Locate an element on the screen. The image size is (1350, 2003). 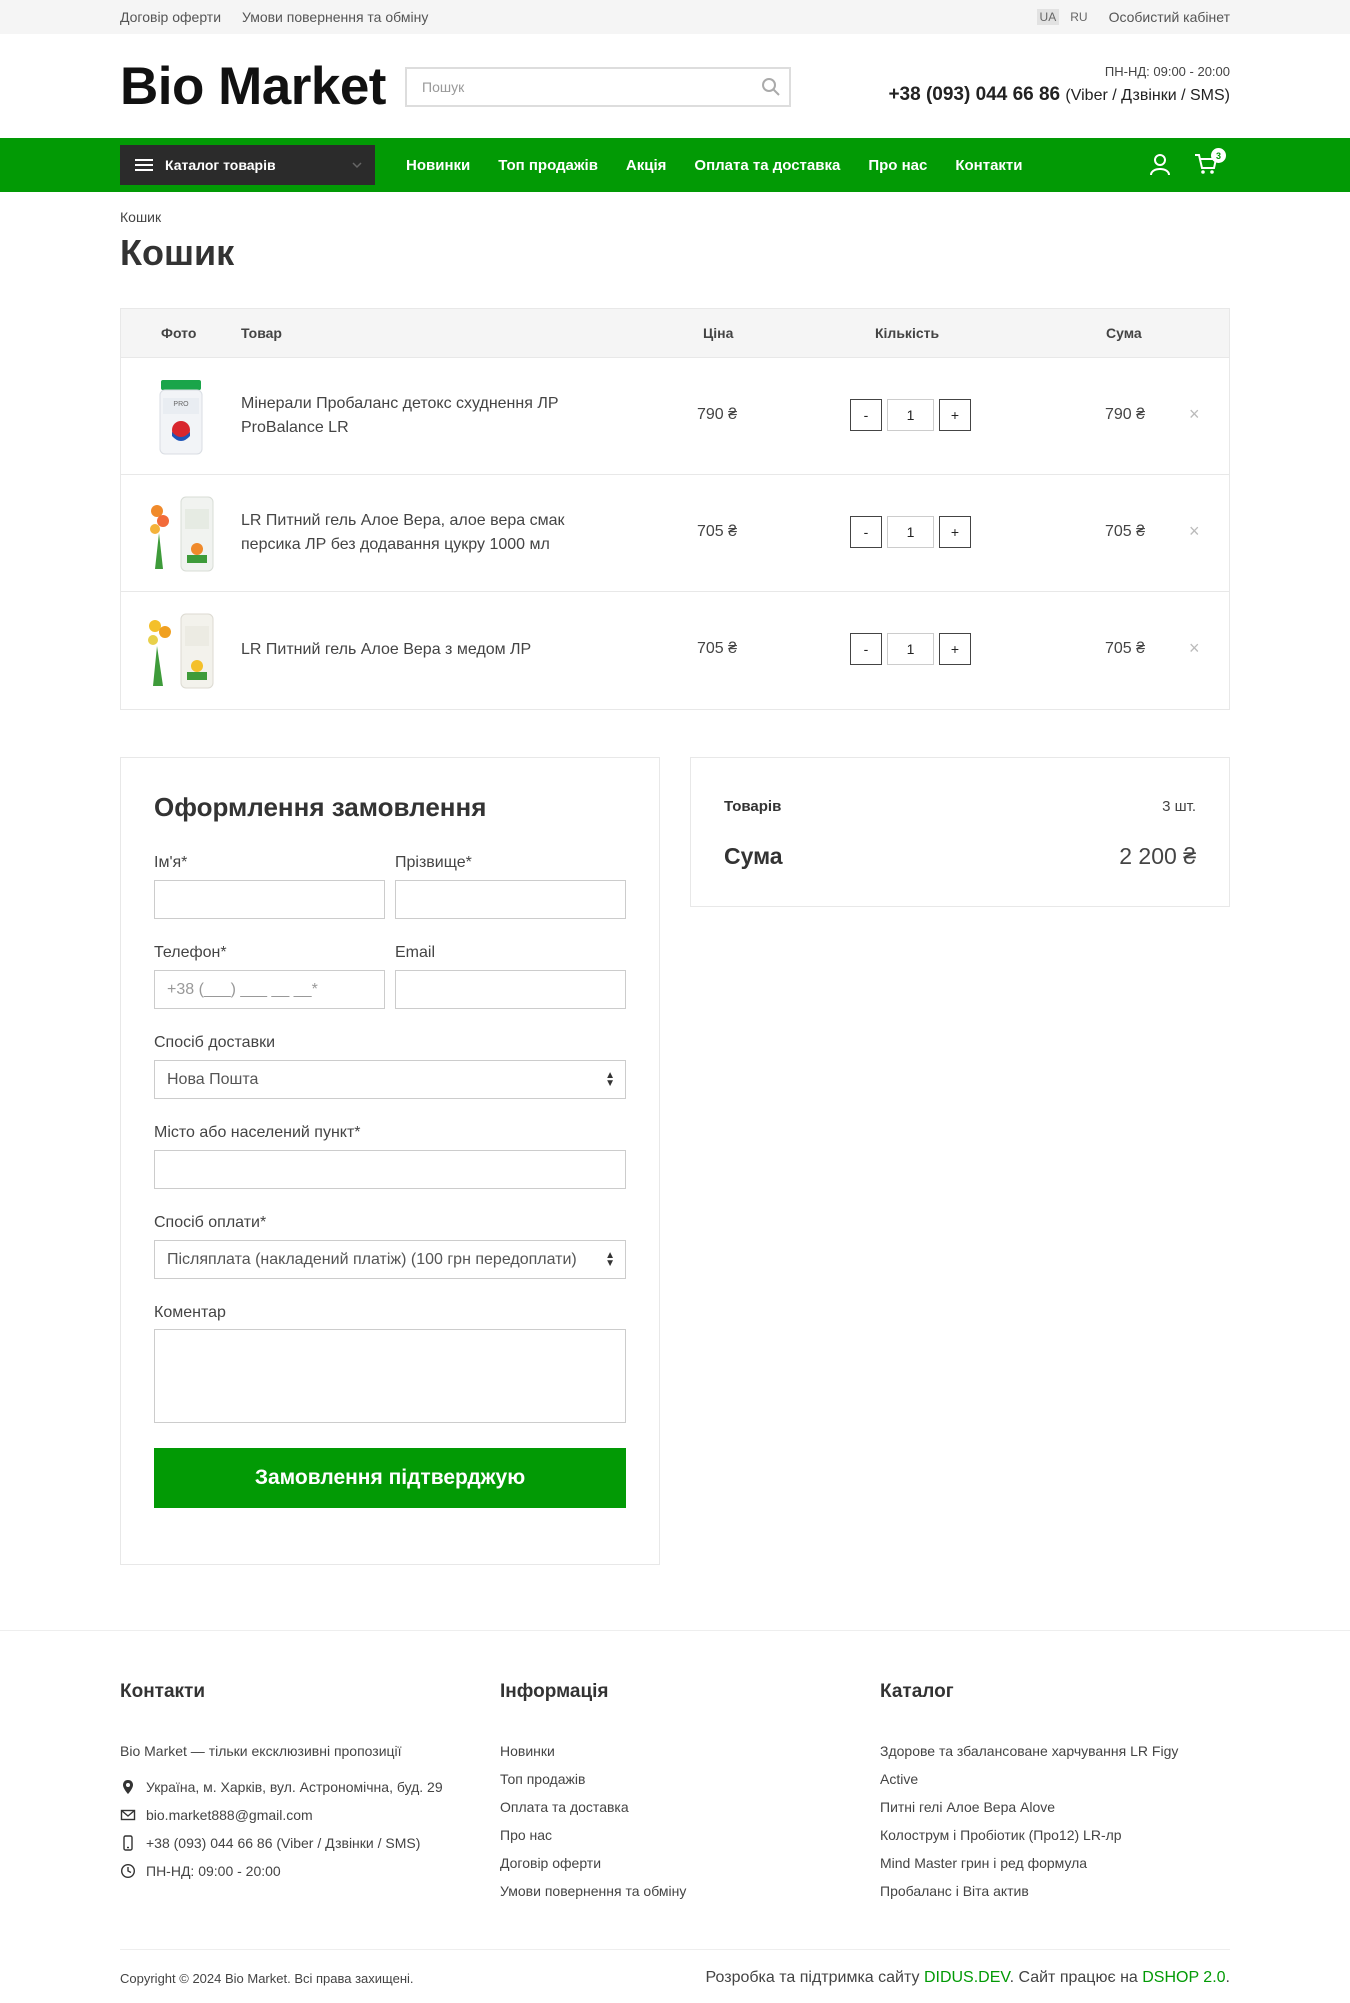
first-name-label: Ім'я* is located at coordinates (171, 862).